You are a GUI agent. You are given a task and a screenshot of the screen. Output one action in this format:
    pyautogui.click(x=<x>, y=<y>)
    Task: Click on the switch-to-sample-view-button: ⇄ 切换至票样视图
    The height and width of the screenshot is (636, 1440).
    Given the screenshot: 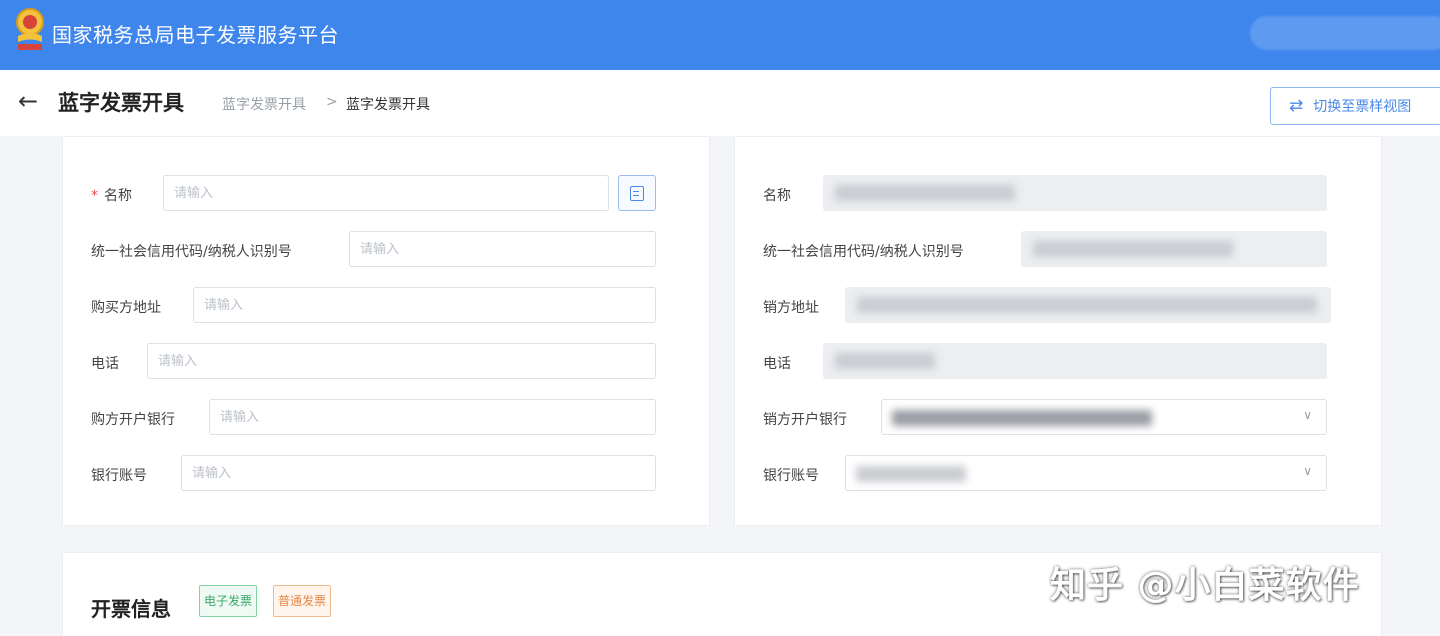 What is the action you would take?
    pyautogui.click(x=1355, y=106)
    